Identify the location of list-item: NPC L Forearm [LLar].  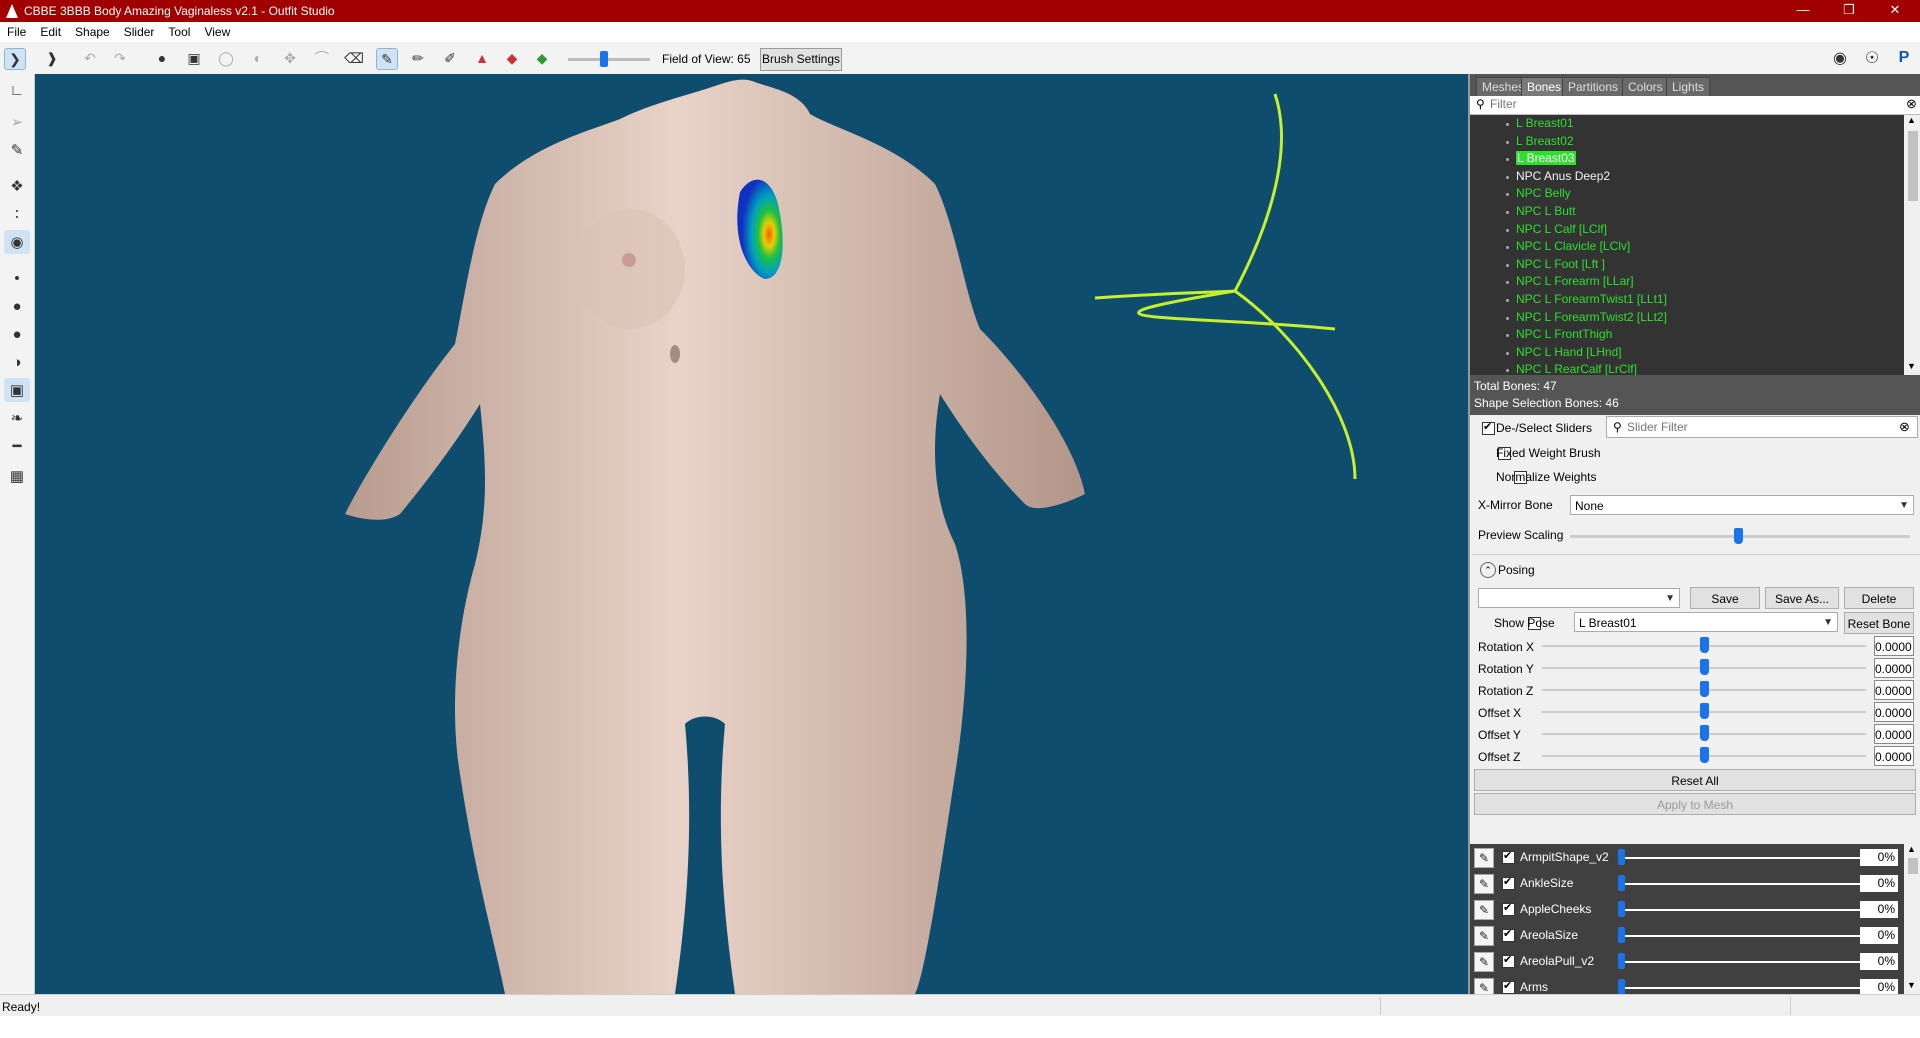
(1687, 282).